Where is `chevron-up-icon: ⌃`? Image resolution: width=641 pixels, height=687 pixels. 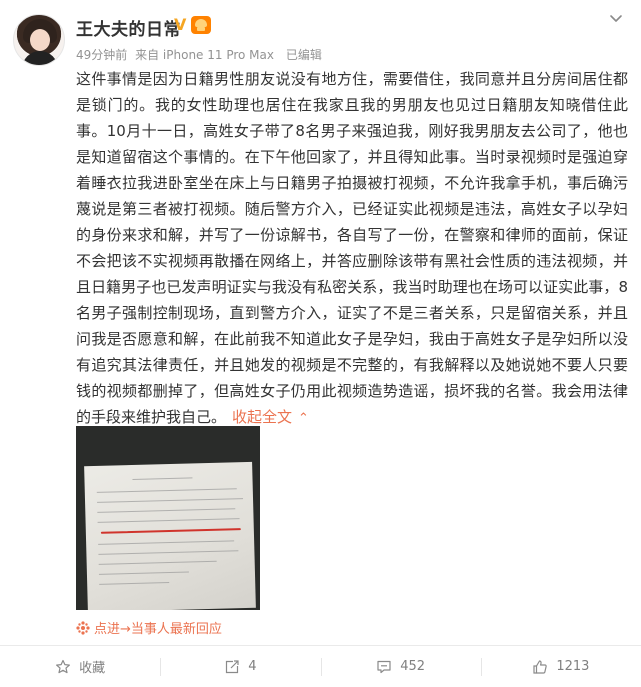
chevron-up-icon: ⌃ is located at coordinates (303, 418).